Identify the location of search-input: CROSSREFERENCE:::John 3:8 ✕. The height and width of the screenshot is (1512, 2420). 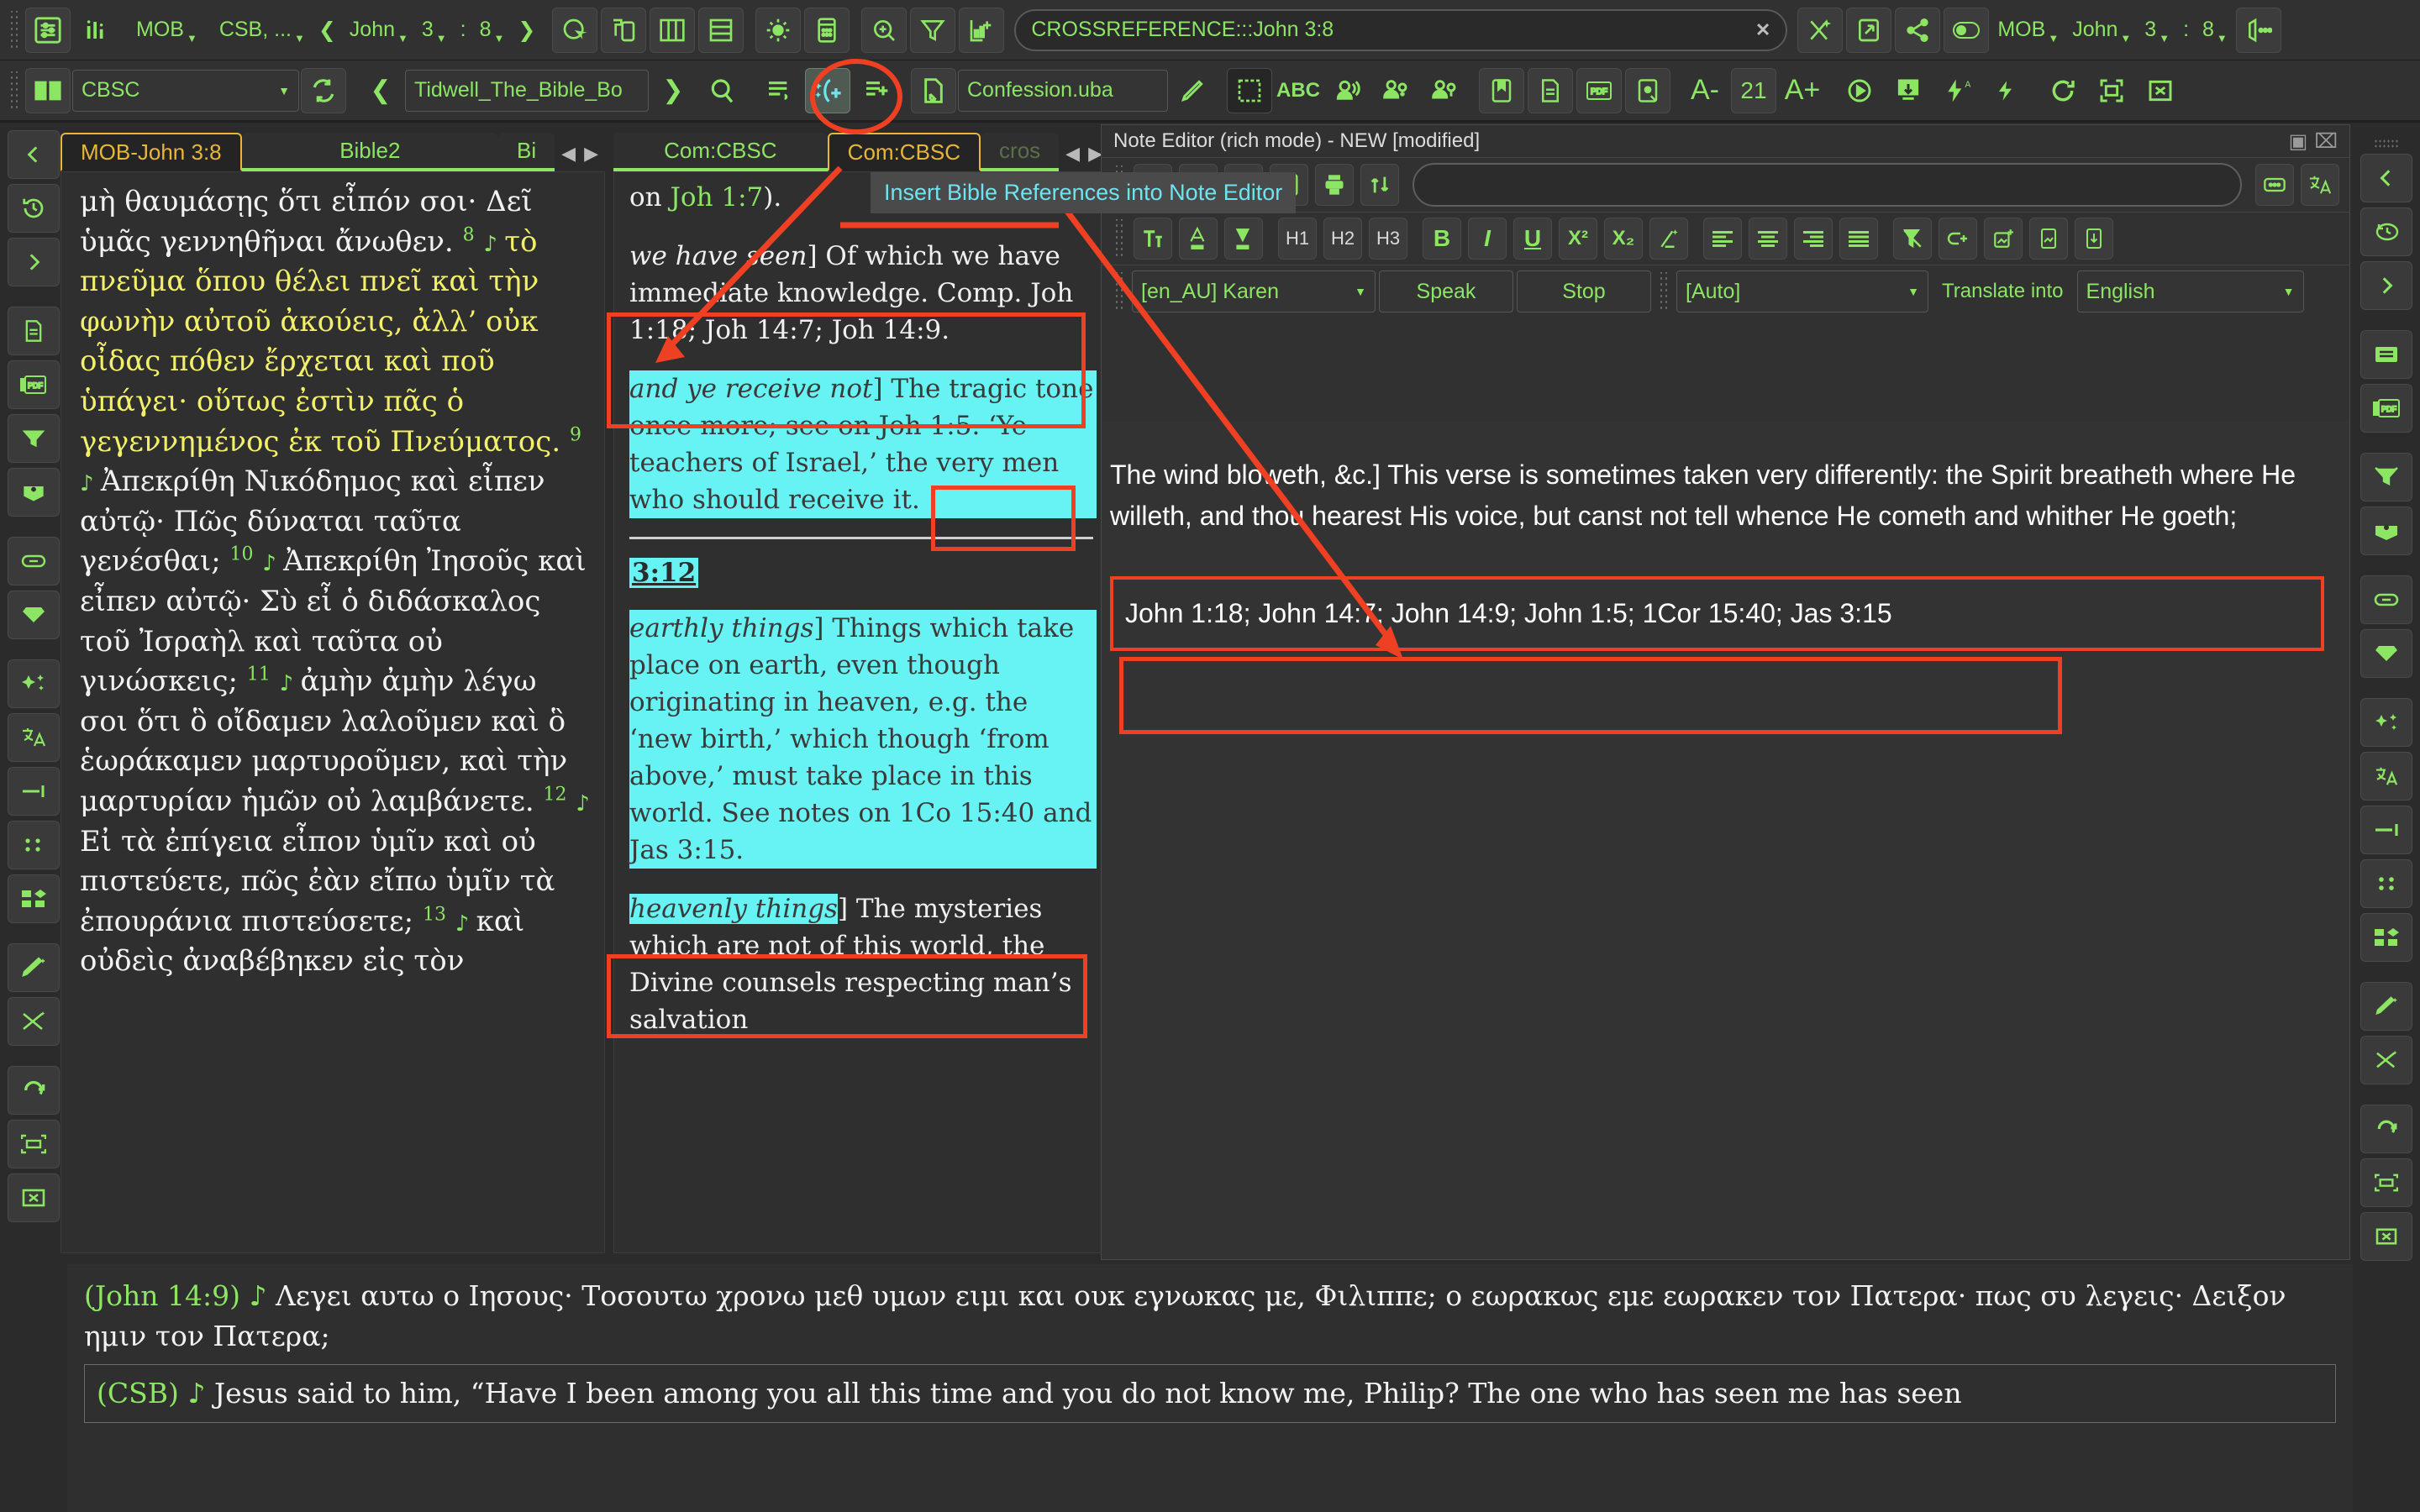
(1401, 29).